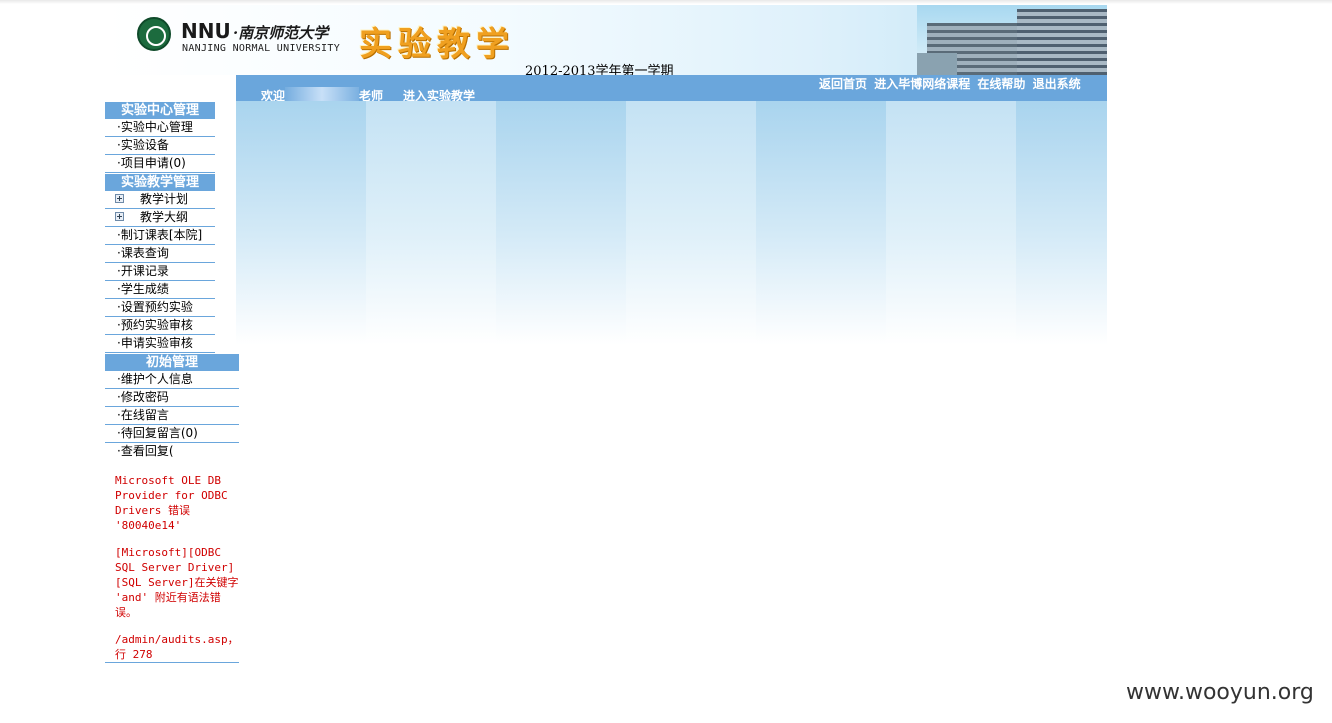 This screenshot has height=723, width=1332. I want to click on sidebar-item-equipment: ·实验设备, so click(160, 146).